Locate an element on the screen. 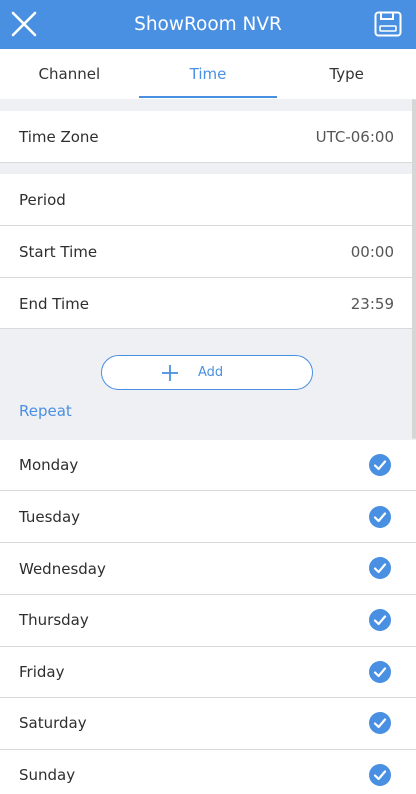 The image size is (416, 794). day-label: Wednesday is located at coordinates (62, 569).